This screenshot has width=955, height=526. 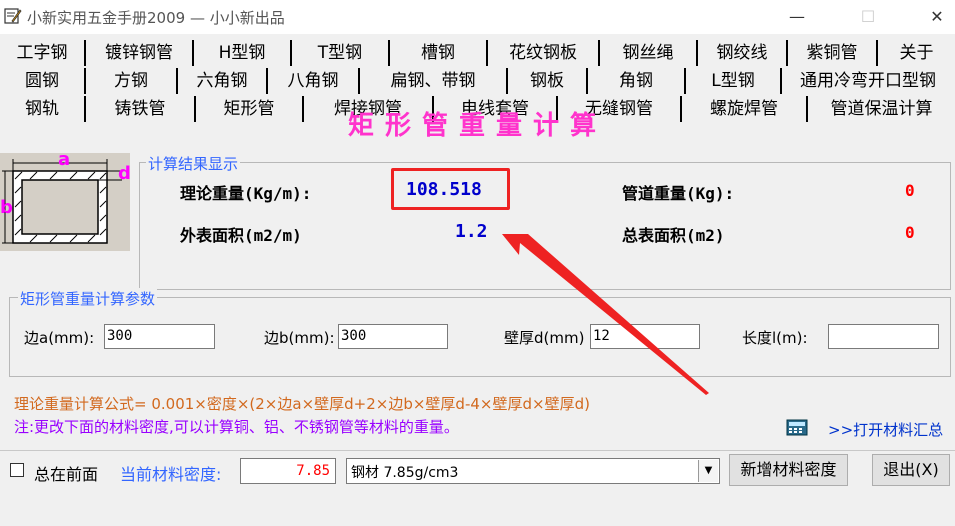 What do you see at coordinates (236, 427) in the screenshot?
I see `note-text: 注:更改下面的材料密度,可以计算铜、铝、不锈钢管等材料的重量。` at bounding box center [236, 427].